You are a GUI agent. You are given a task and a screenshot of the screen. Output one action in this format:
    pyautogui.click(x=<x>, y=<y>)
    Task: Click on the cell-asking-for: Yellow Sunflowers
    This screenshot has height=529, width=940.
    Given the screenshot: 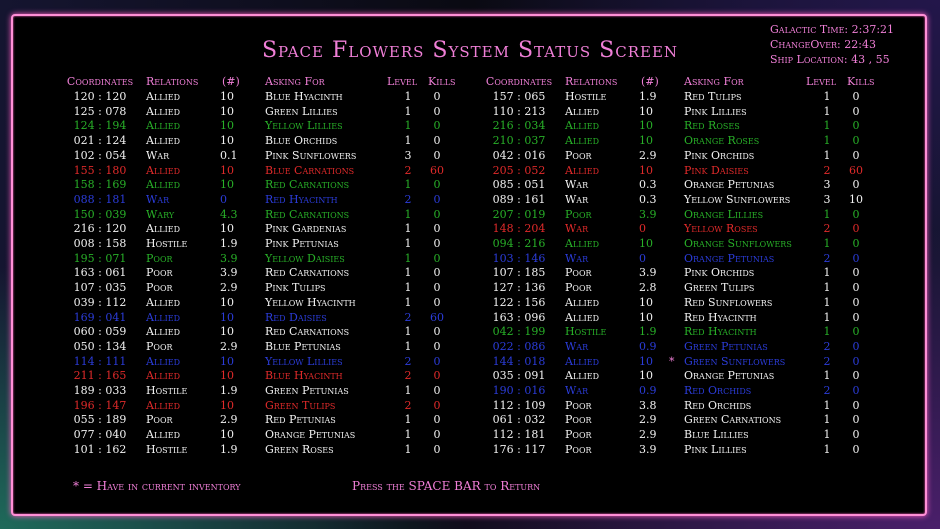 What is the action you would take?
    pyautogui.click(x=737, y=199)
    